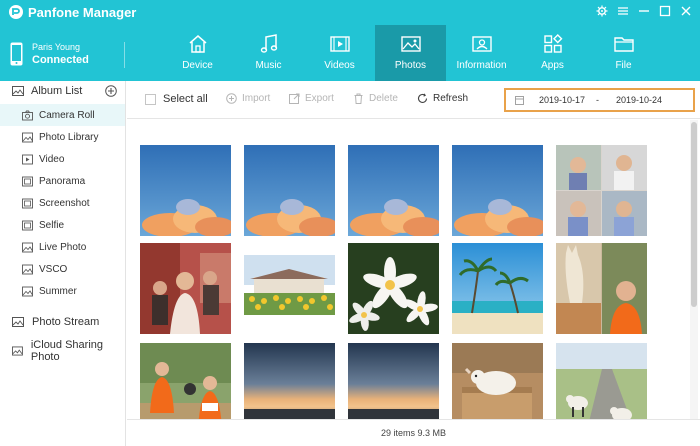  Describe the element at coordinates (481, 44) in the screenshot. I see `contact-card-icon` at that location.